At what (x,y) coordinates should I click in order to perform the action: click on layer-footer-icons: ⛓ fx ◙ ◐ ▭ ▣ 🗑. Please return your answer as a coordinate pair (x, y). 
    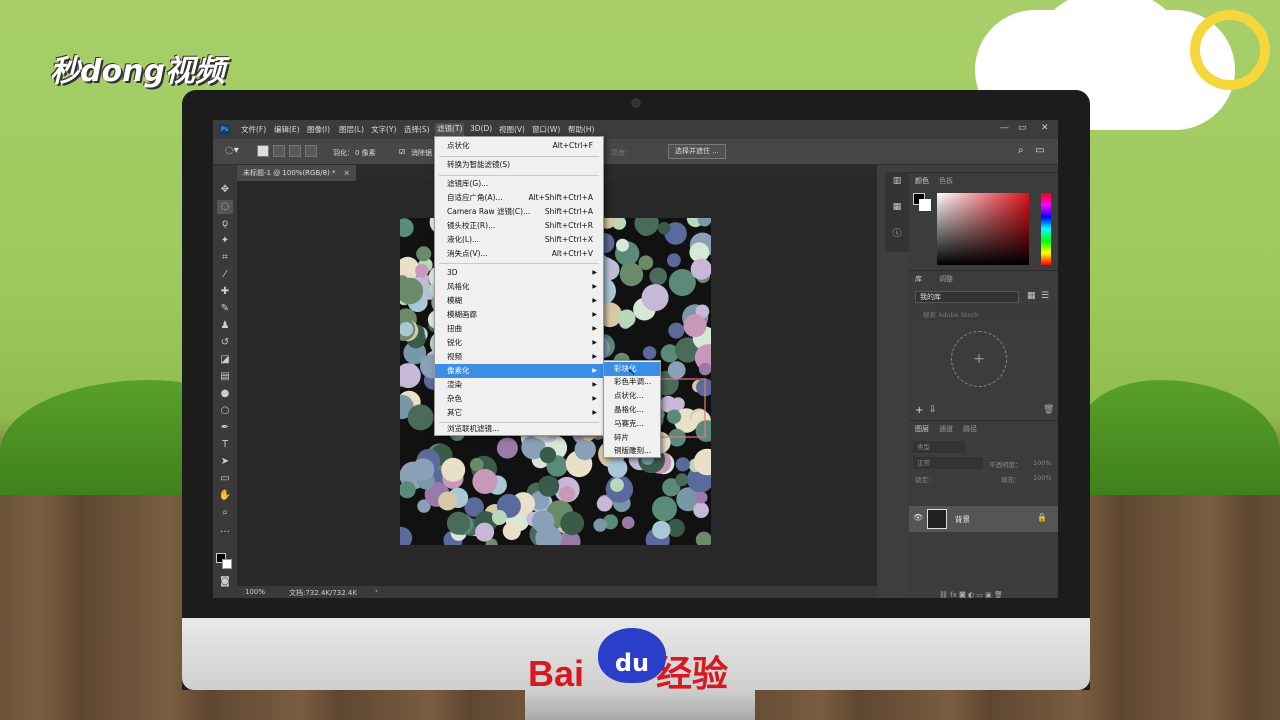
    Looking at the image, I should click on (971, 594).